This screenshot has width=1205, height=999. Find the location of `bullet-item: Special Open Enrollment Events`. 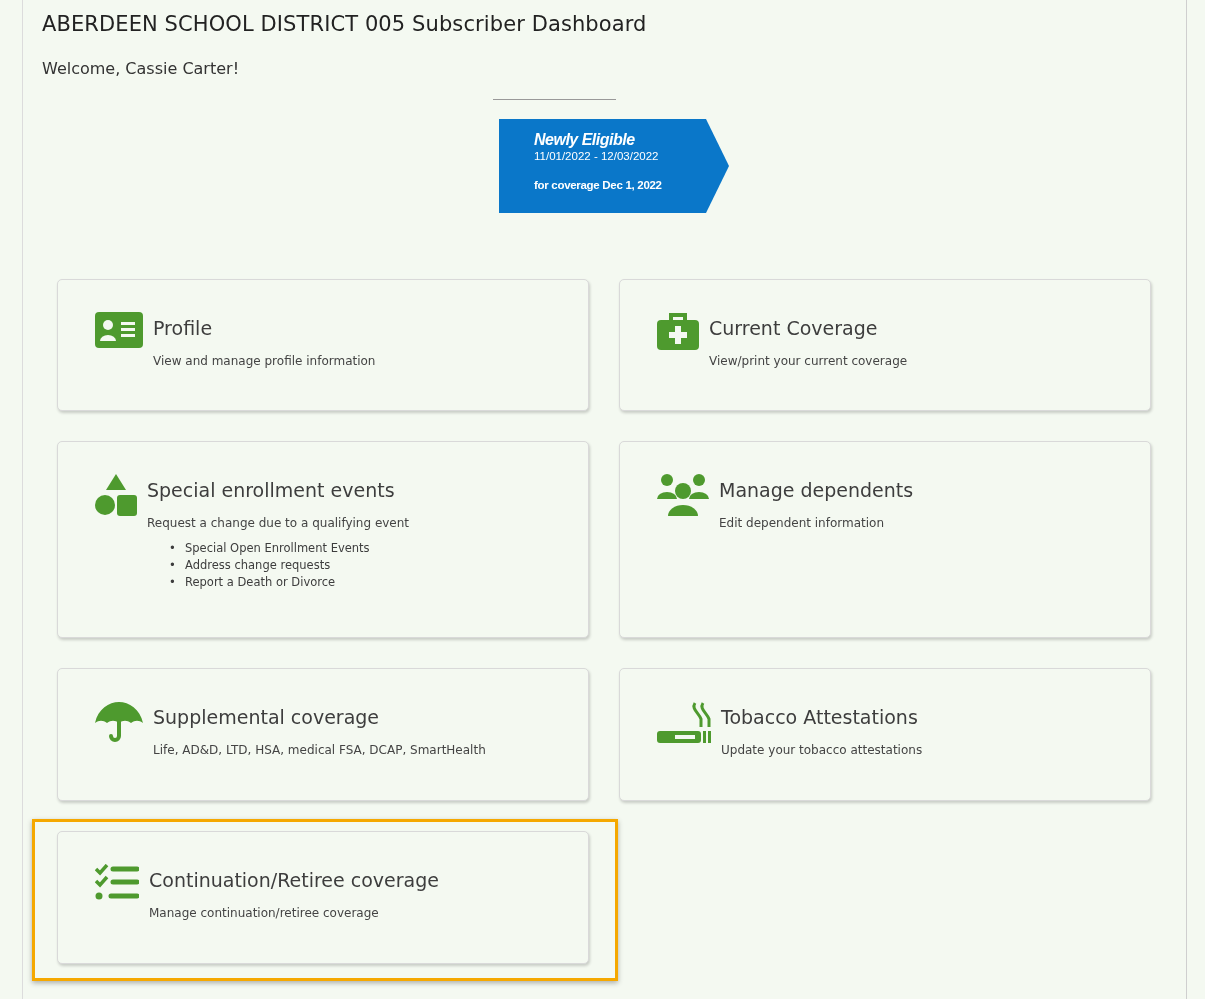

bullet-item: Special Open Enrollment Events is located at coordinates (277, 548).